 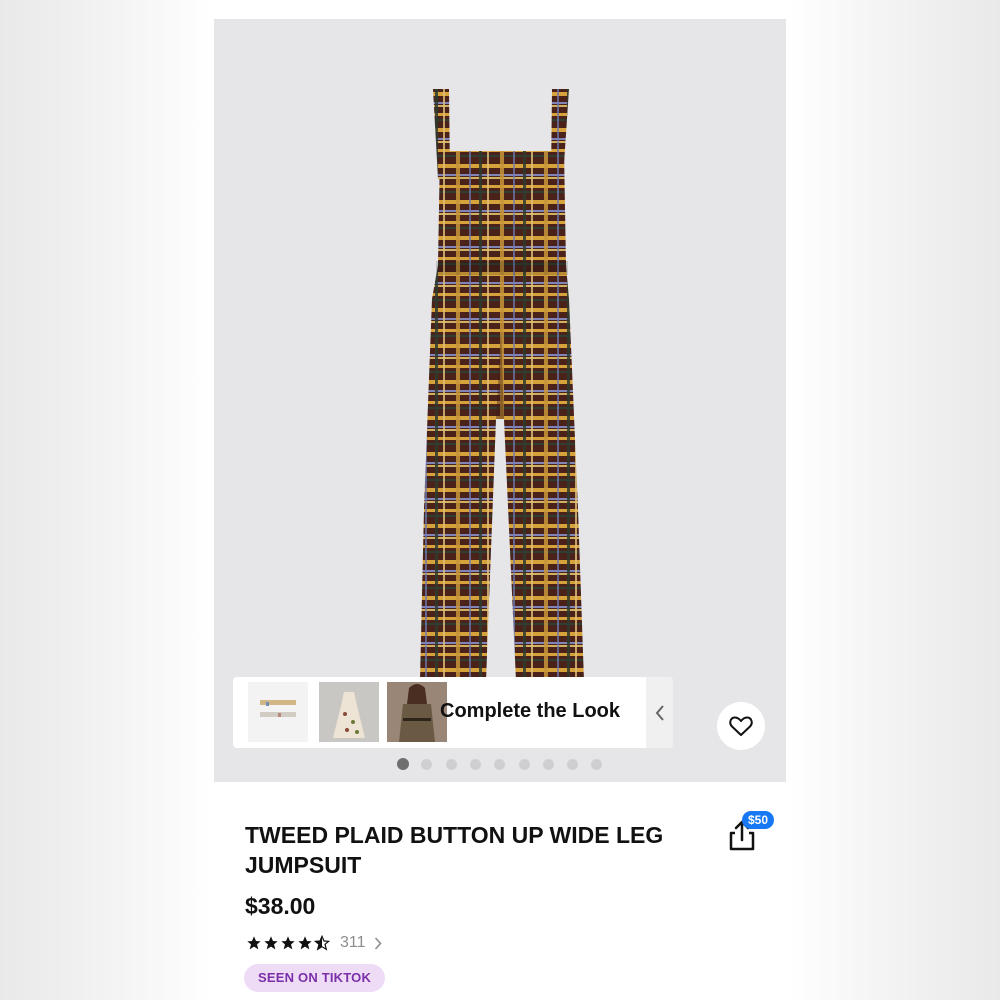 I want to click on complete-the-look-collapse-button, so click(x=659, y=712).